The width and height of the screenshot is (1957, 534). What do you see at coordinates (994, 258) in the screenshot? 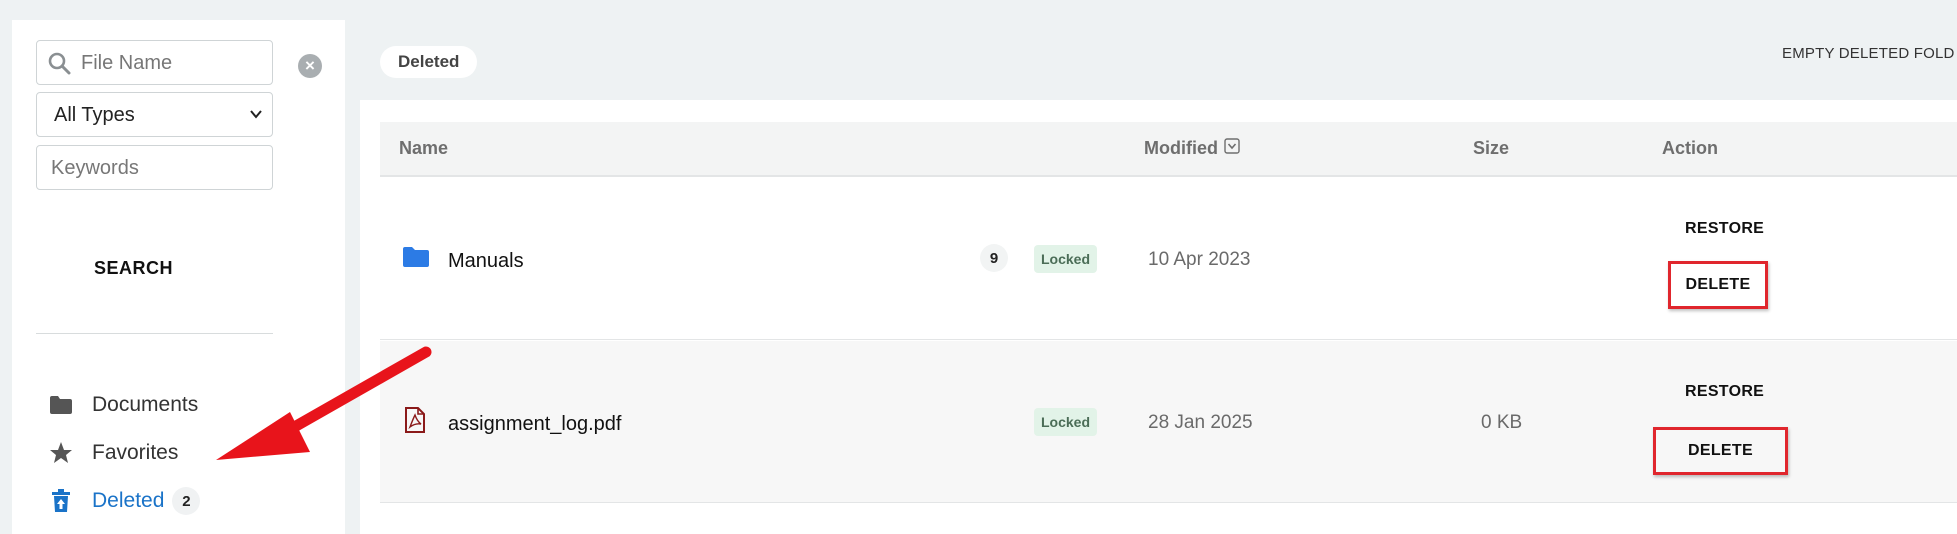
I see `item-count-badge: 9` at bounding box center [994, 258].